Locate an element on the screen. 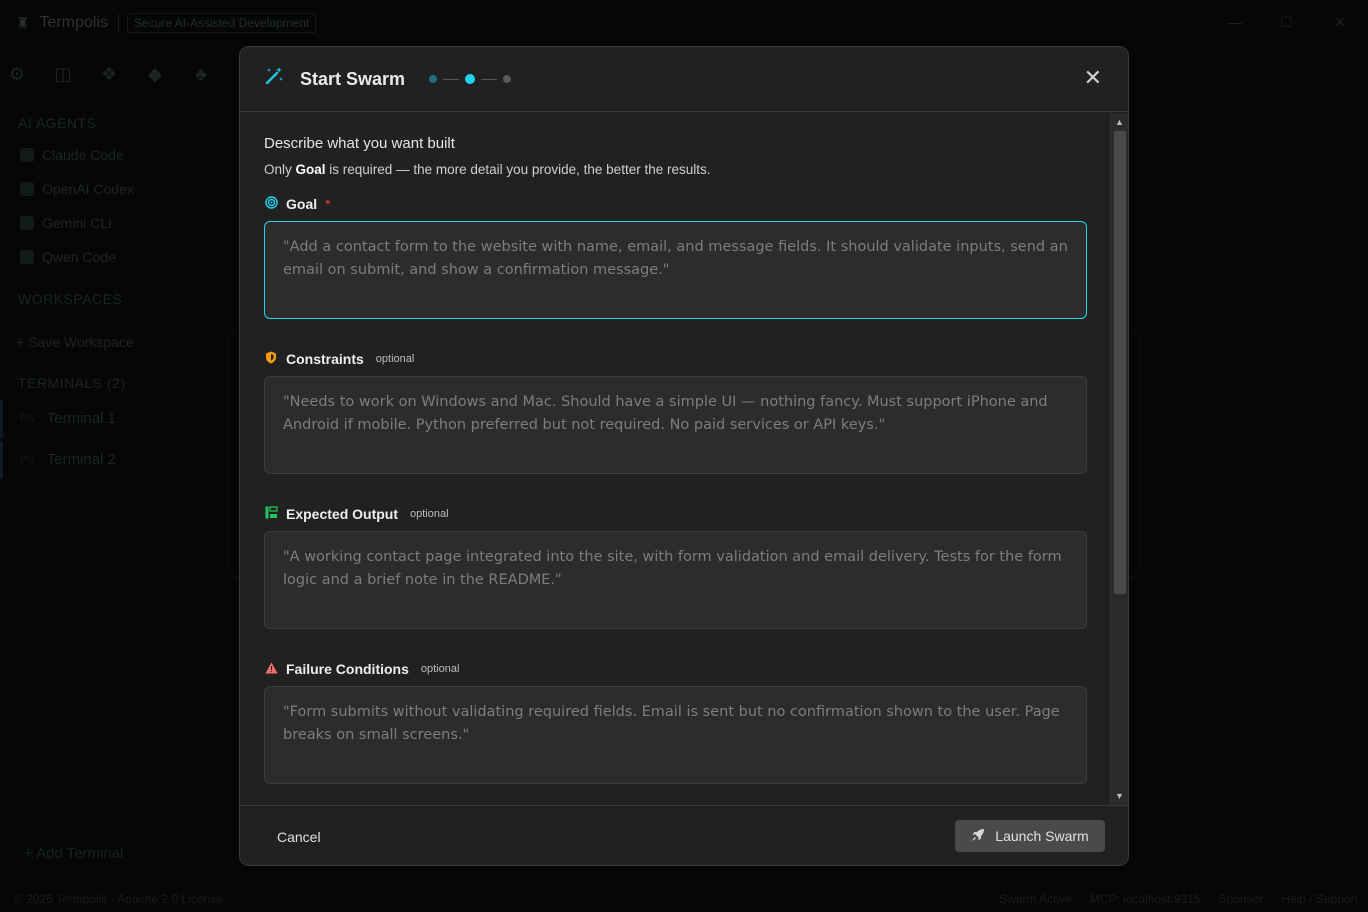 The width and height of the screenshot is (1368, 912). constraints-label: Constraints optional is located at coordinates (675, 359).